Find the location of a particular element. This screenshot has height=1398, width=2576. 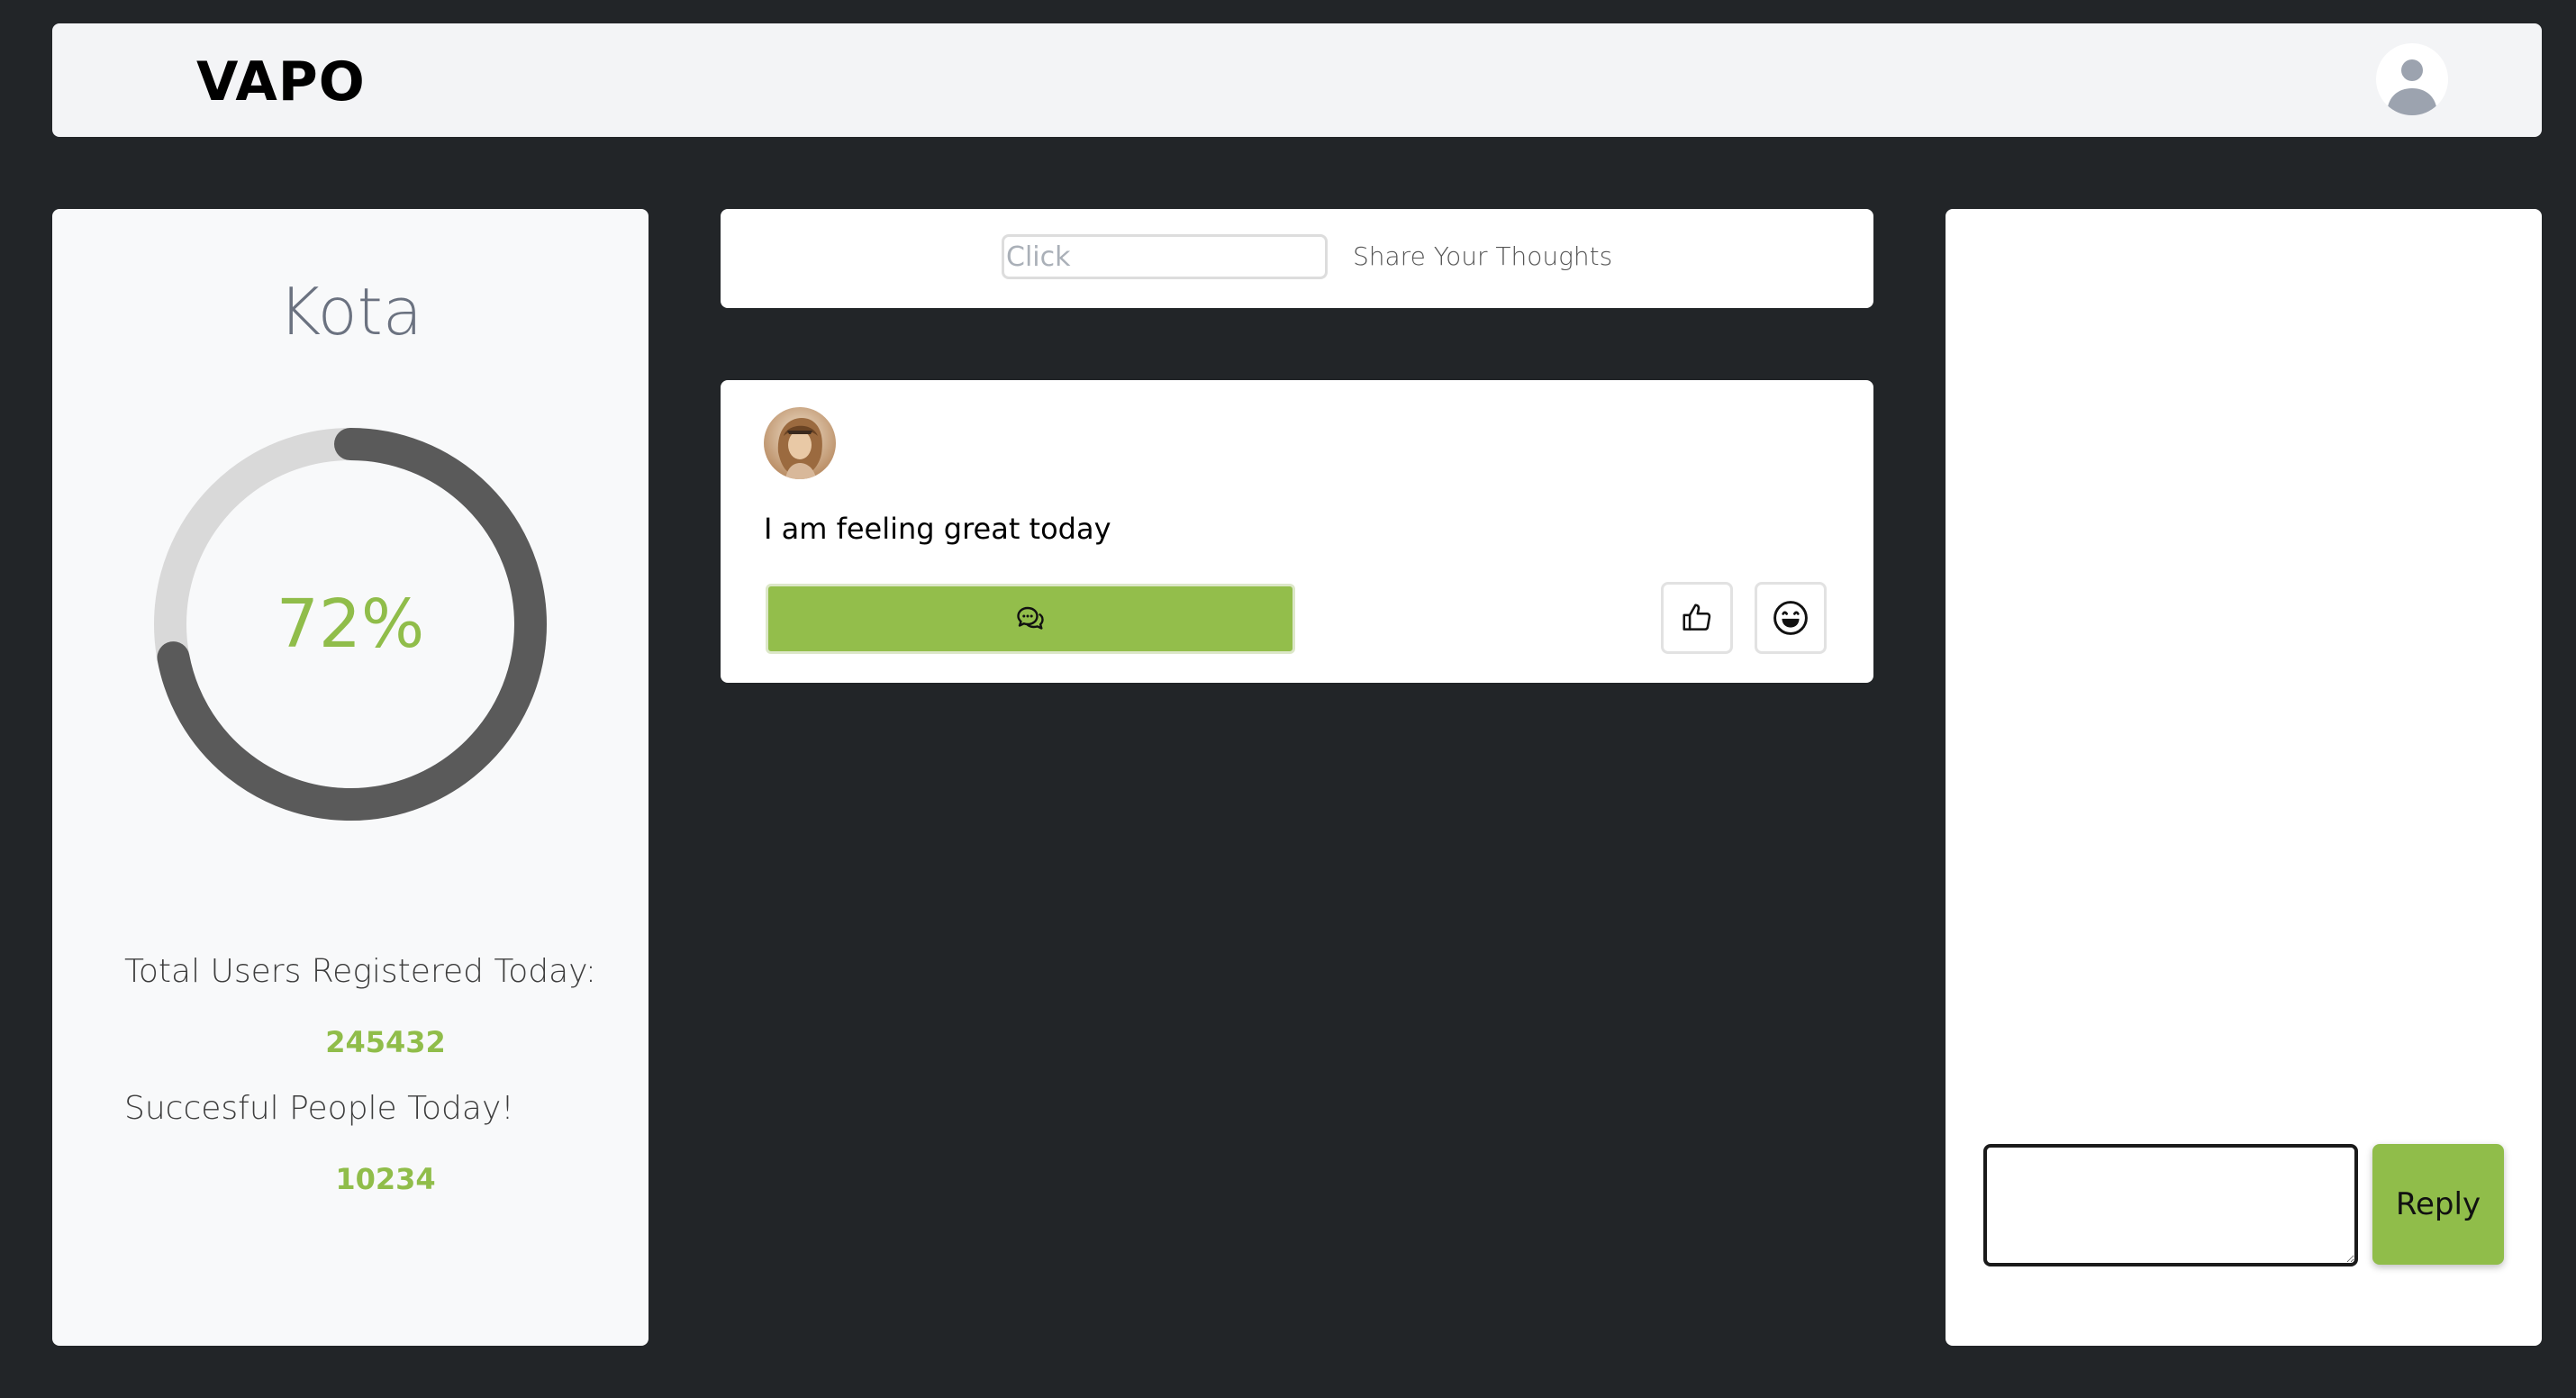

user-avatar-icon is located at coordinates (2412, 79).